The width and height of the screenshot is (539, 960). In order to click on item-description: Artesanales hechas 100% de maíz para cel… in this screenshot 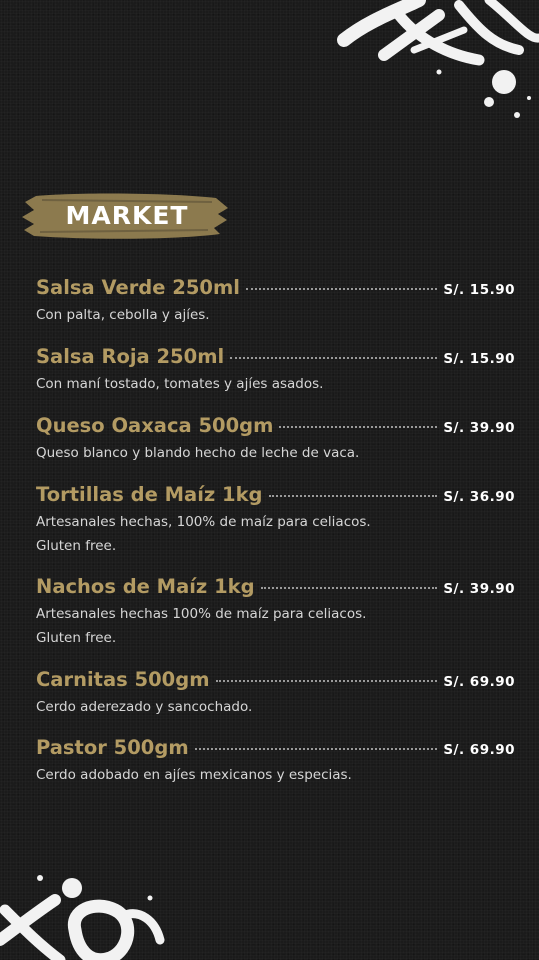, I will do `click(201, 614)`.